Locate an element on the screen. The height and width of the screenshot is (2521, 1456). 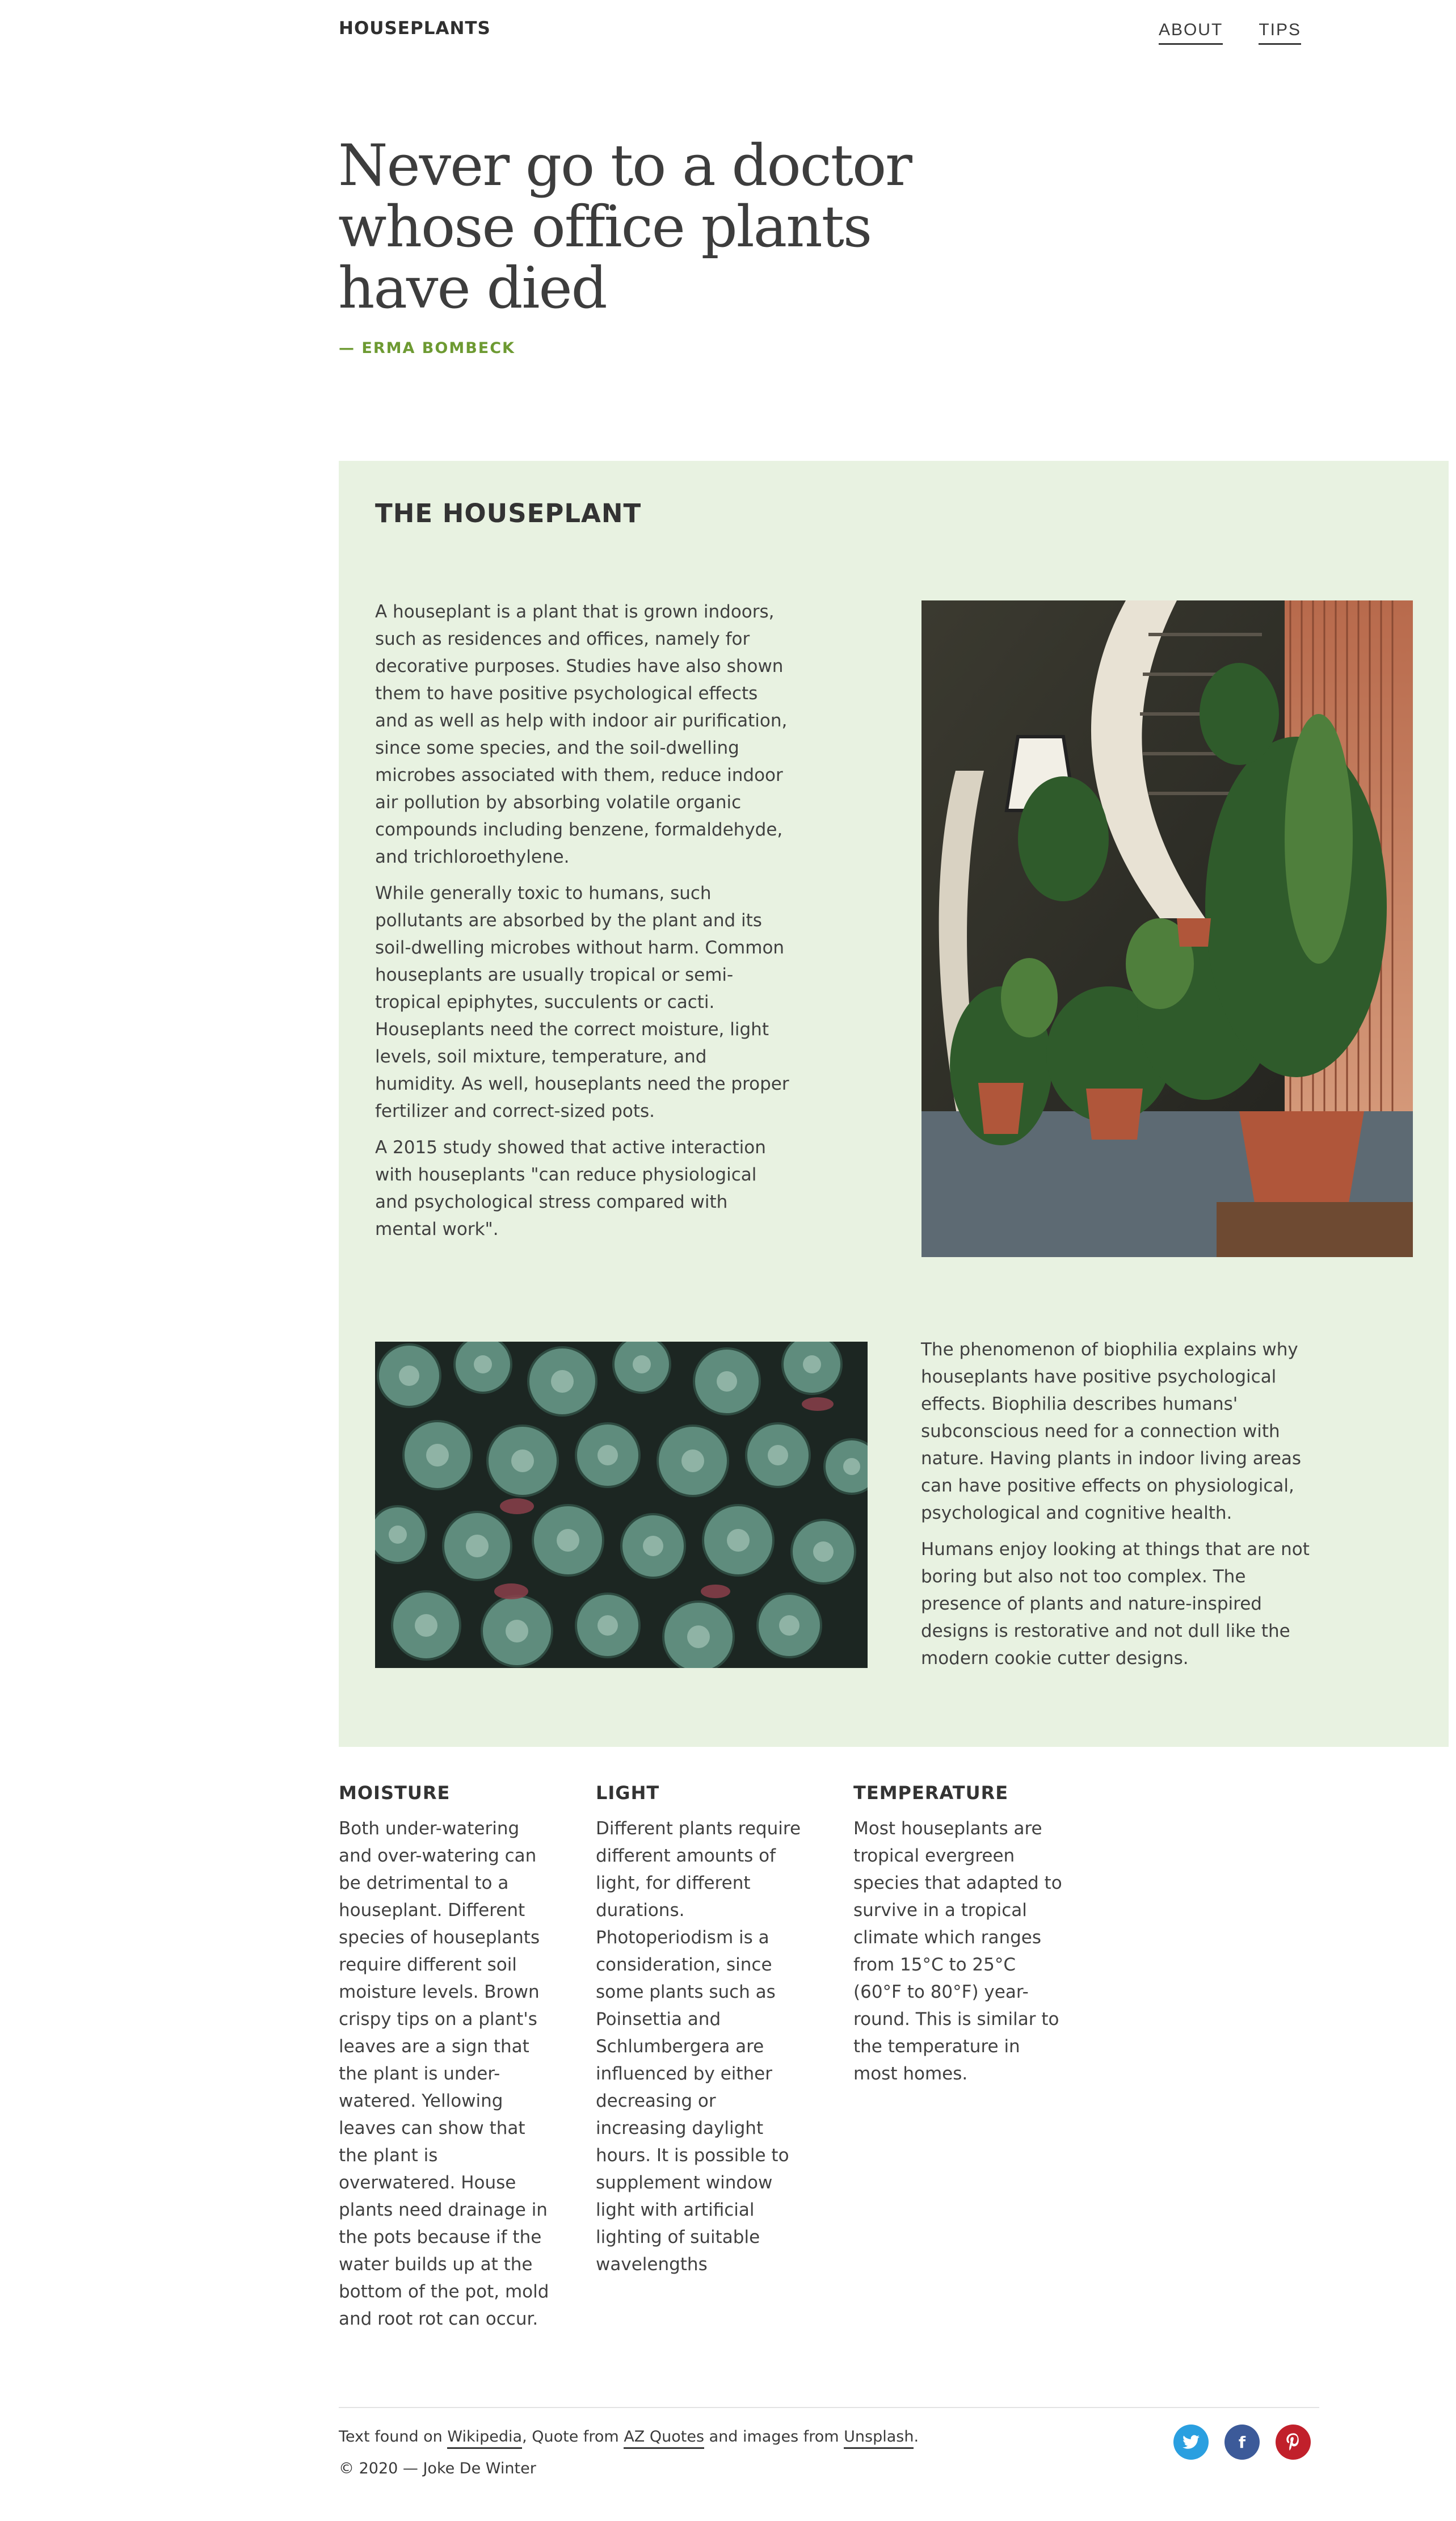
staircase-plants-image is located at coordinates (1167, 928).